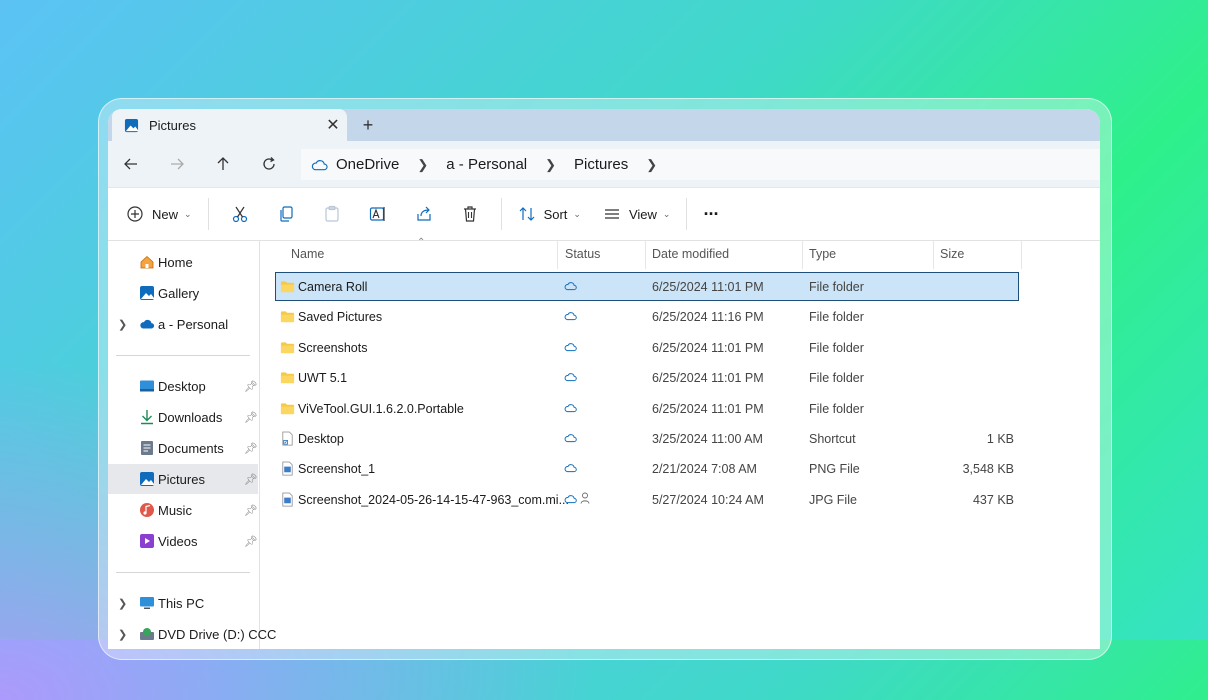 The width and height of the screenshot is (1208, 700). I want to click on view-button: View ⌄, so click(637, 214).